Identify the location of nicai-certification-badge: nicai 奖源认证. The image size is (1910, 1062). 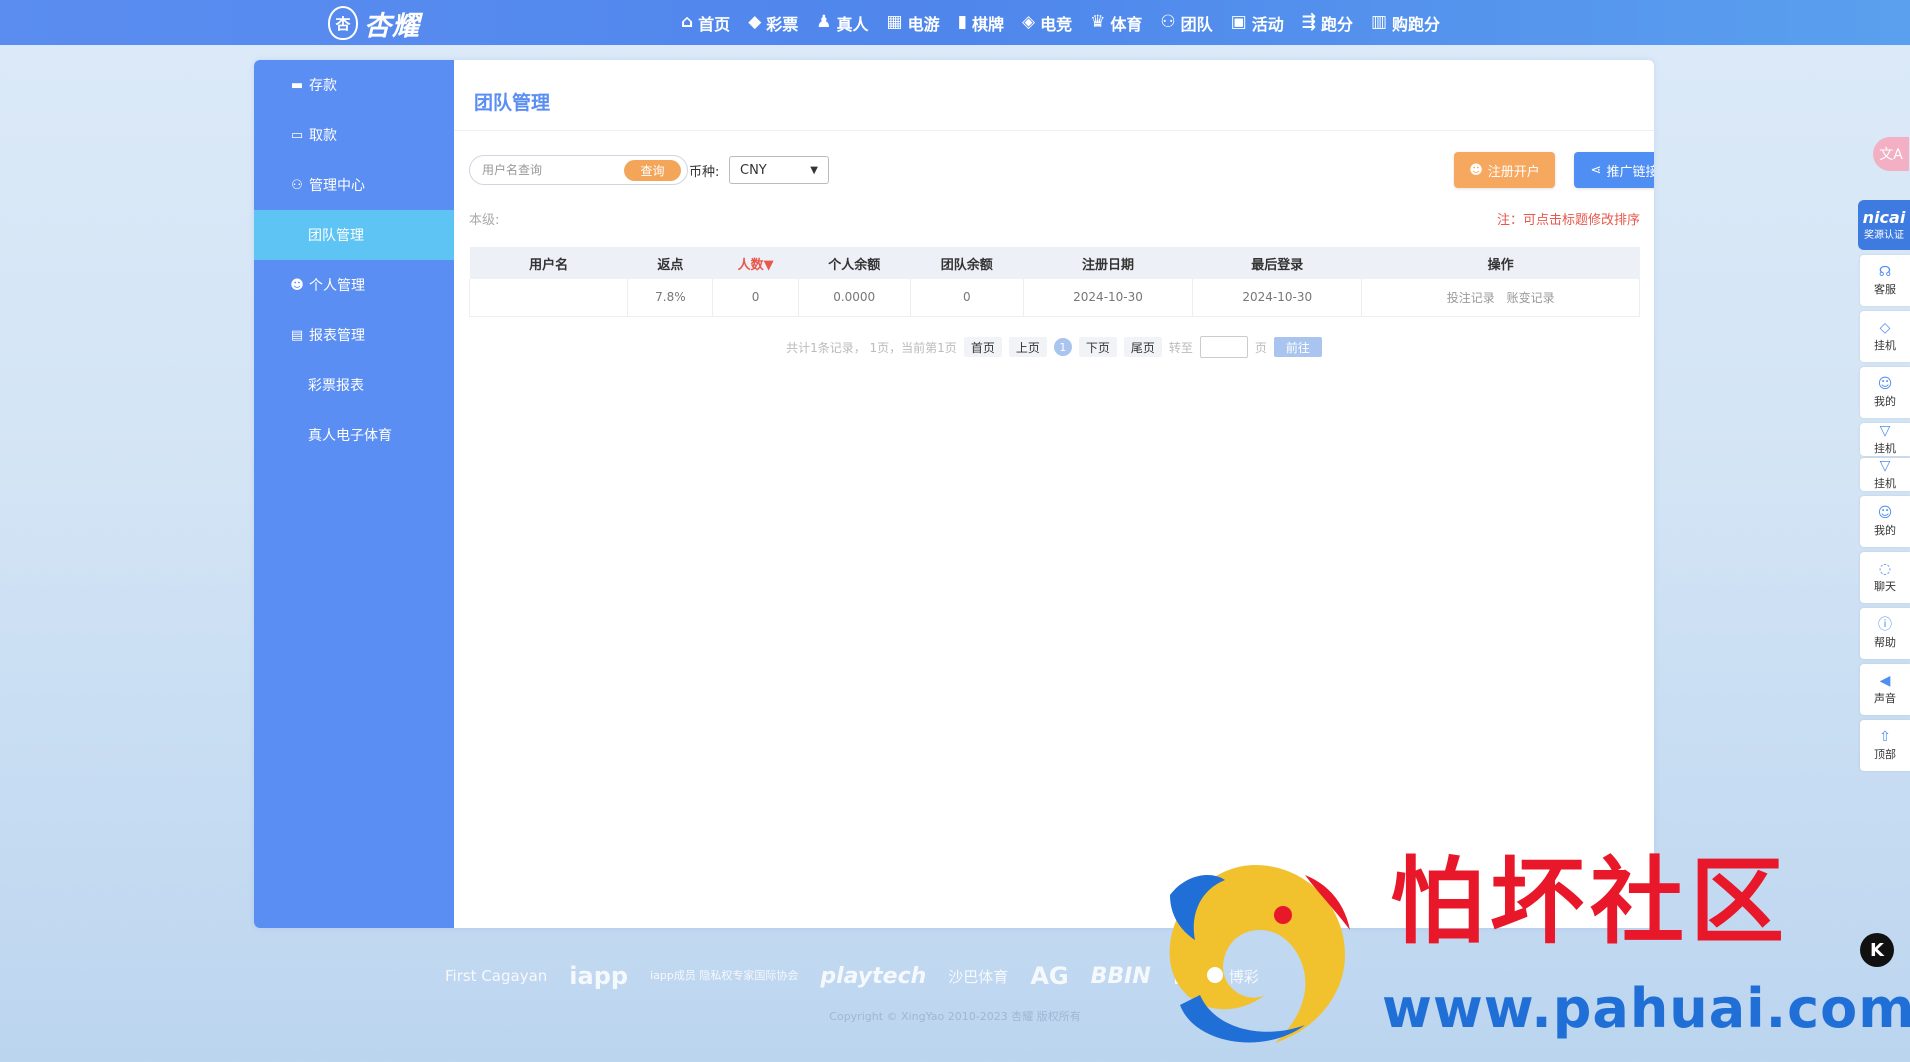
(1884, 225).